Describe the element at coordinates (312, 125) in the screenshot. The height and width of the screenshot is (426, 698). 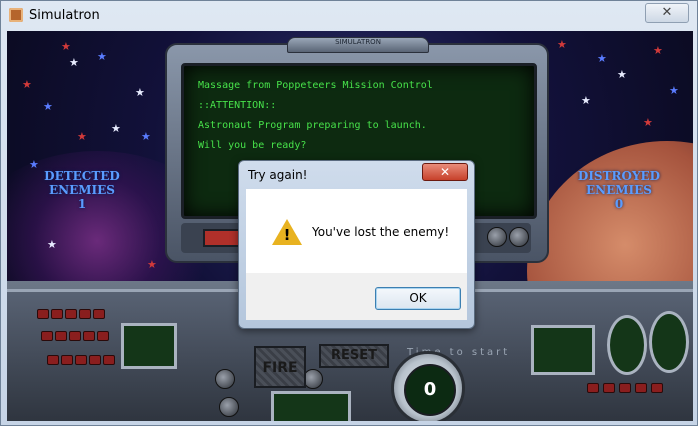
I see `screen-line: Astronaut Program preparing to launch.` at that location.